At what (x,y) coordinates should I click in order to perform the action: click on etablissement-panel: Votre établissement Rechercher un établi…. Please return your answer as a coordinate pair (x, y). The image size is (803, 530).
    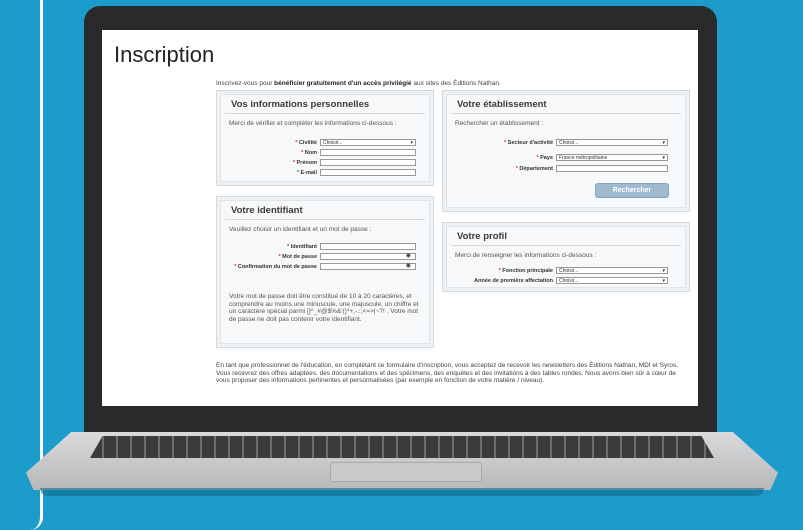
    Looking at the image, I should click on (566, 151).